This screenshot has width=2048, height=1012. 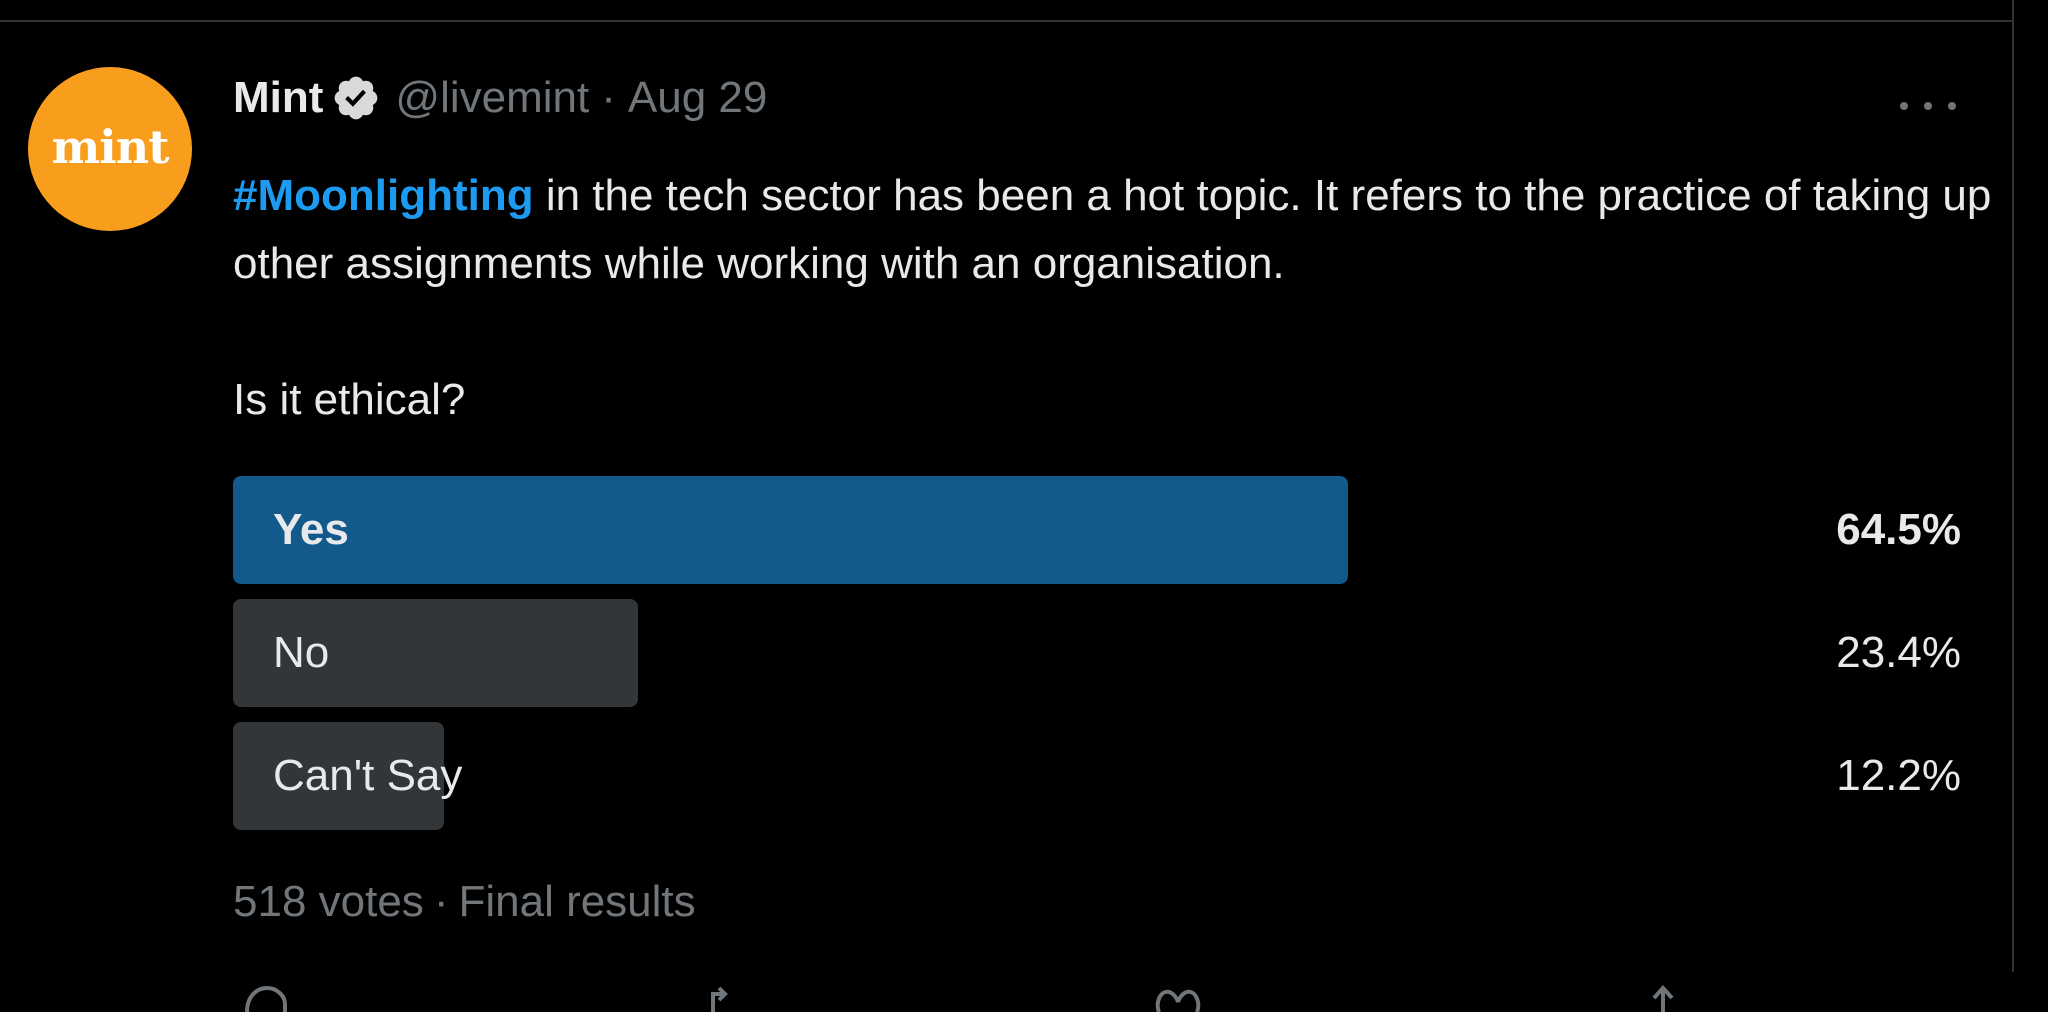 What do you see at coordinates (311, 529) in the screenshot?
I see `poll-option-label: Yes` at bounding box center [311, 529].